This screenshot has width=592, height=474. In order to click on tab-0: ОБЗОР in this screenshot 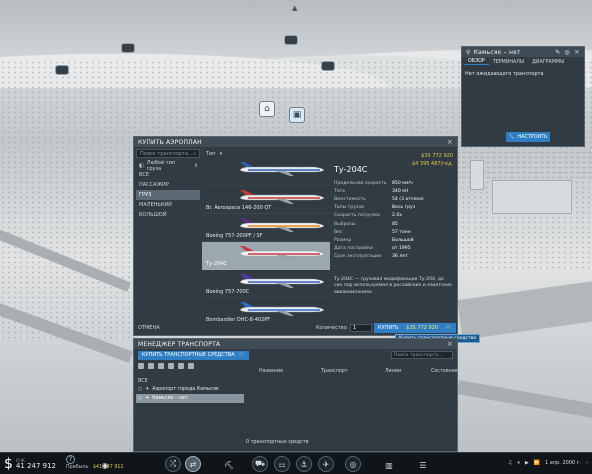, I will do `click(476, 62)`.